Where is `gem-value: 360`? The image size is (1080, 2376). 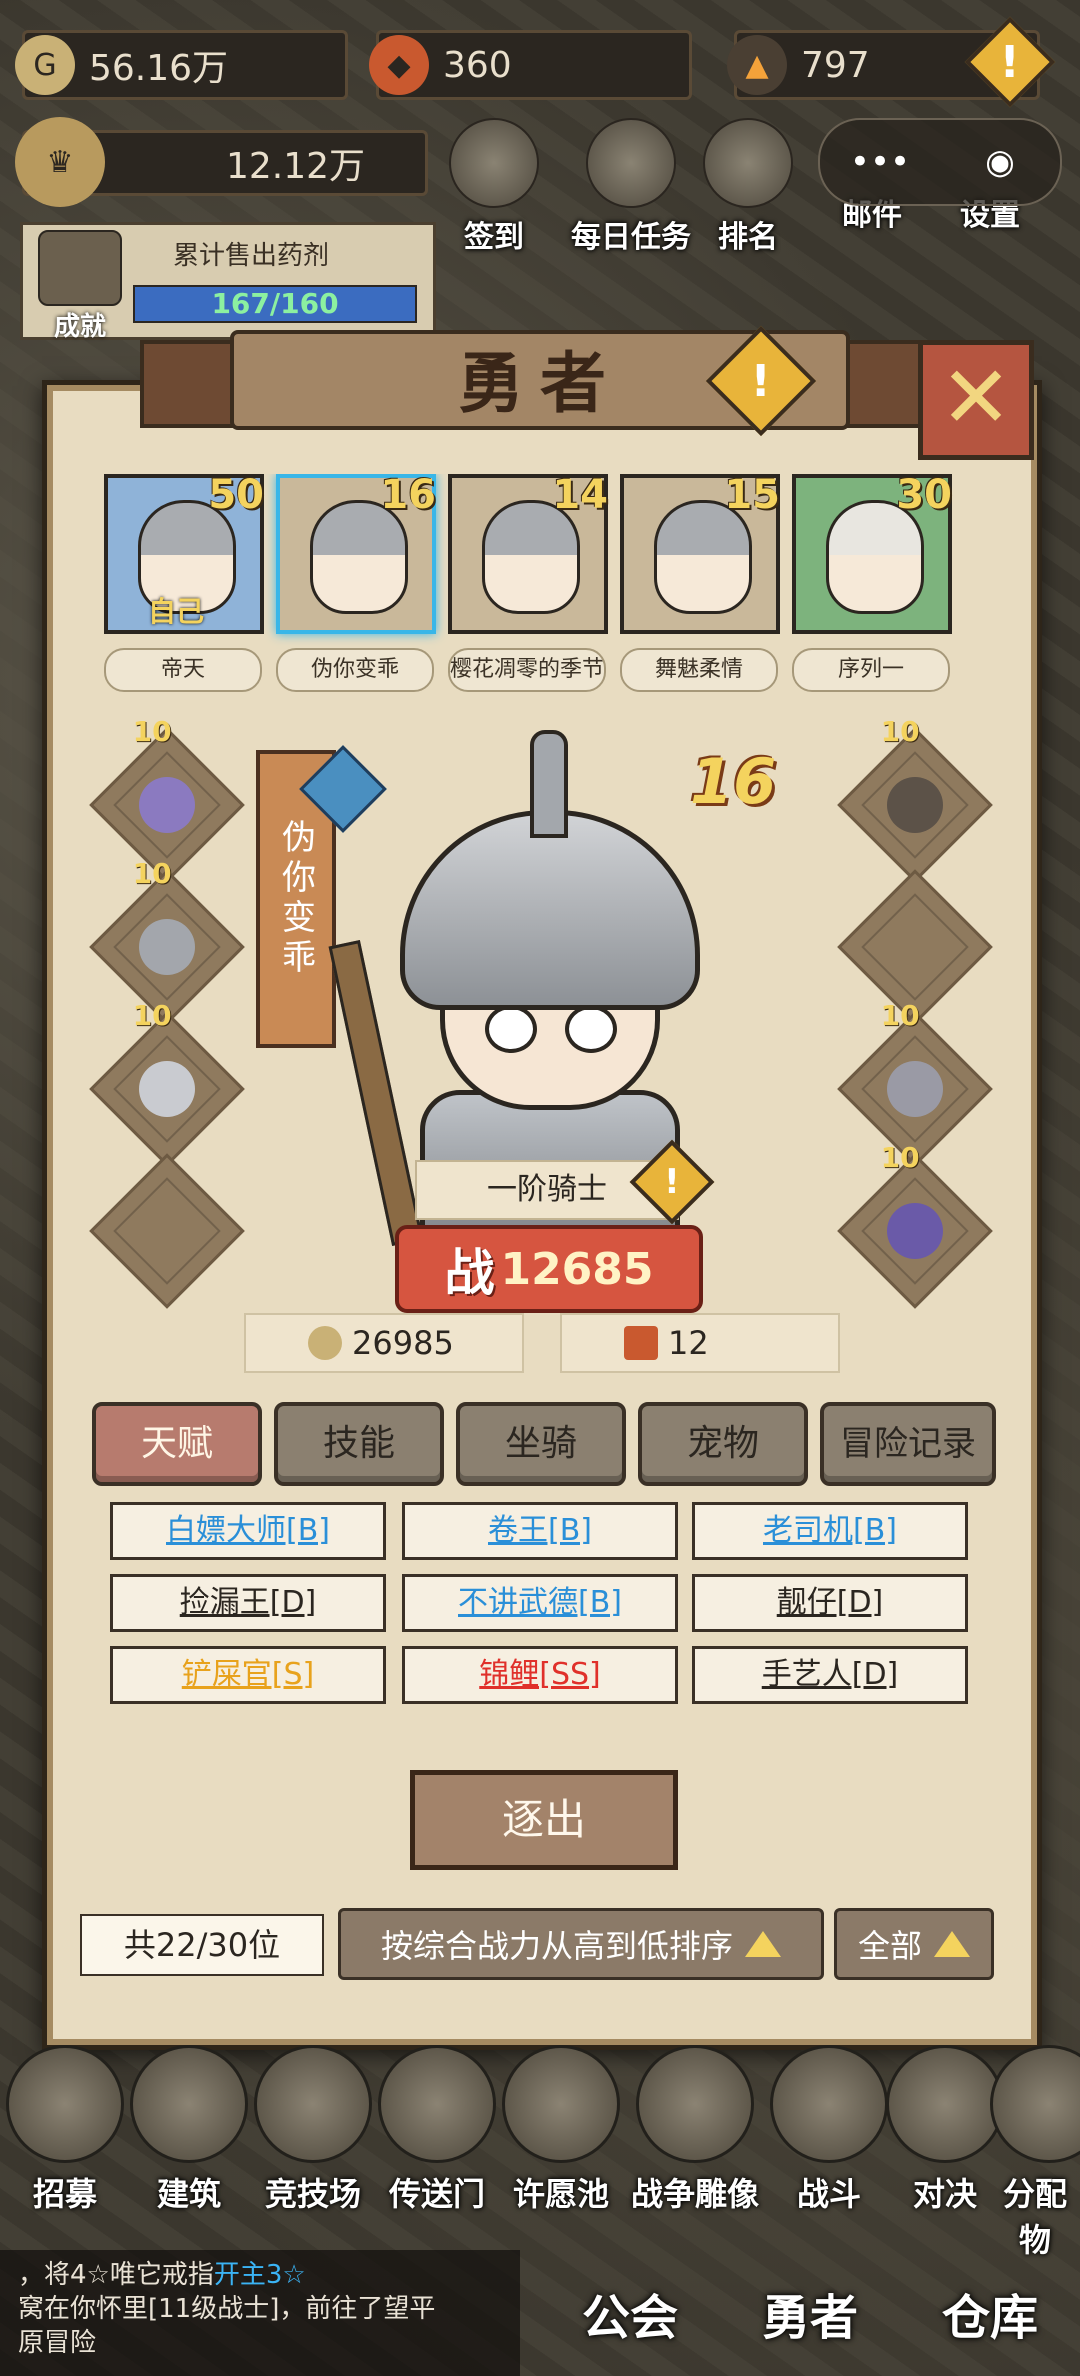
gem-value: 360 is located at coordinates (477, 65).